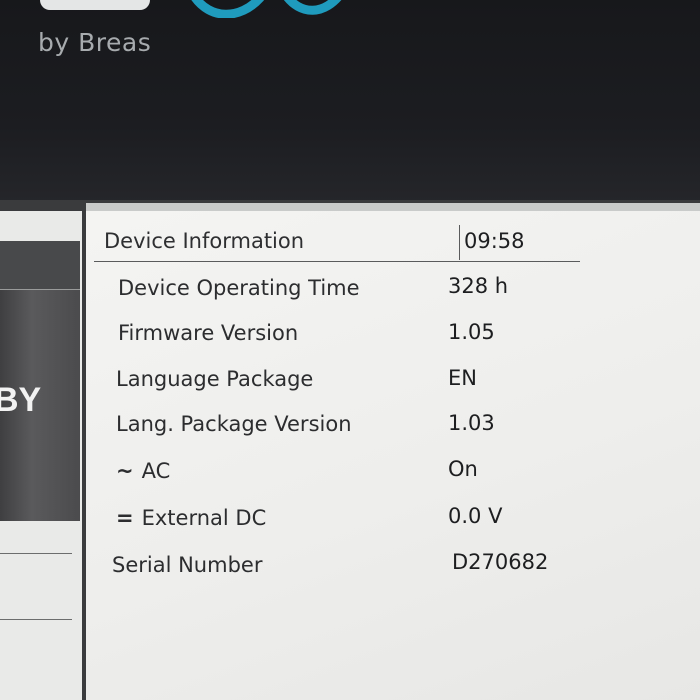 The height and width of the screenshot is (700, 700). I want to click on external-dc-value: 0.0 V, so click(475, 516).